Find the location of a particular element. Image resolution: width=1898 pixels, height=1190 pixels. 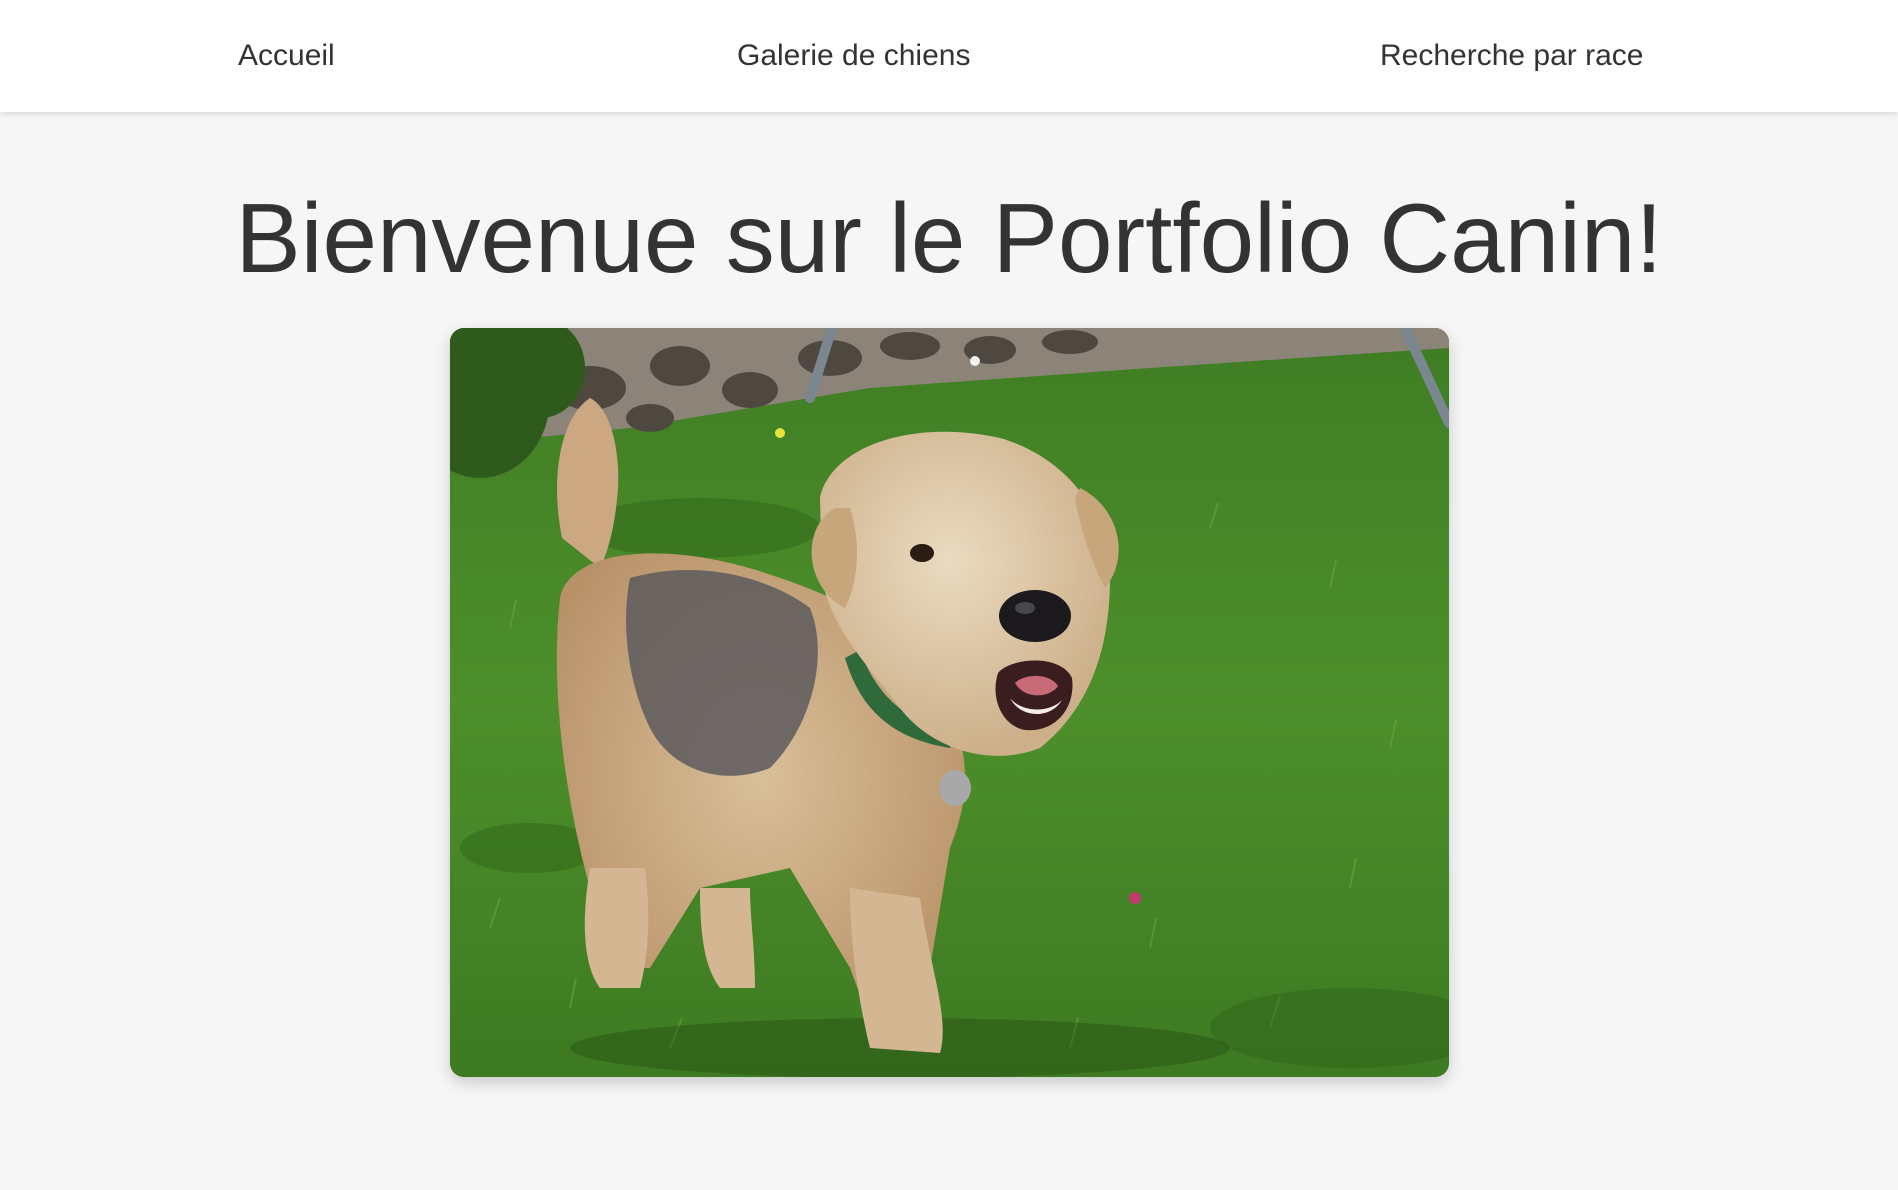

dog-tag is located at coordinates (955, 788).